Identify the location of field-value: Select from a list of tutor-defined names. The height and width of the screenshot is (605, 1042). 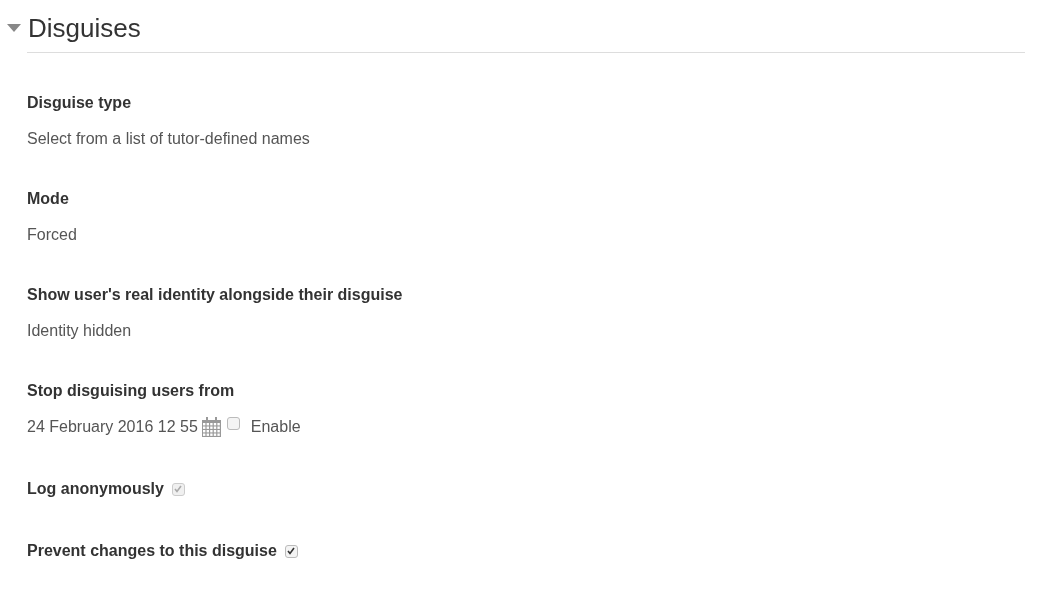
(169, 139).